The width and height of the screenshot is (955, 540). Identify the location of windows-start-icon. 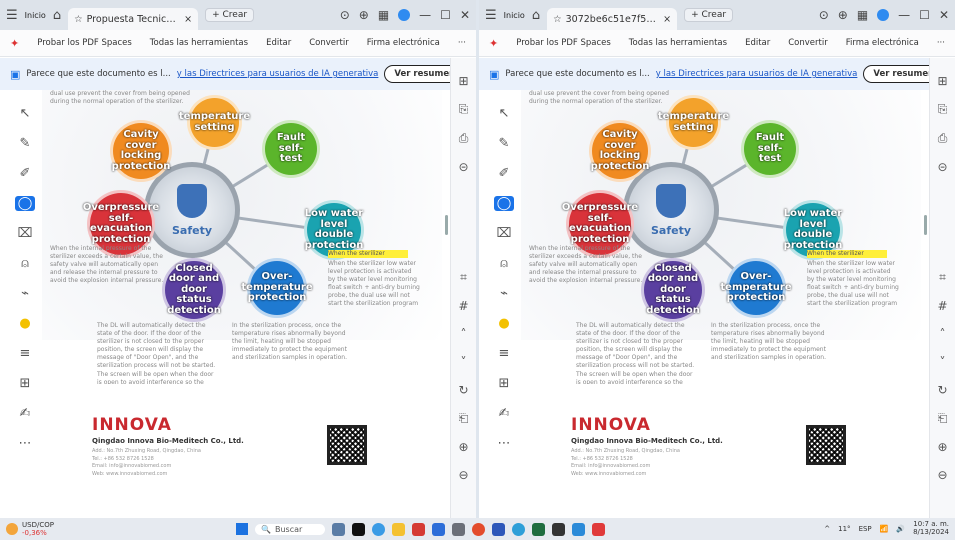
(242, 529).